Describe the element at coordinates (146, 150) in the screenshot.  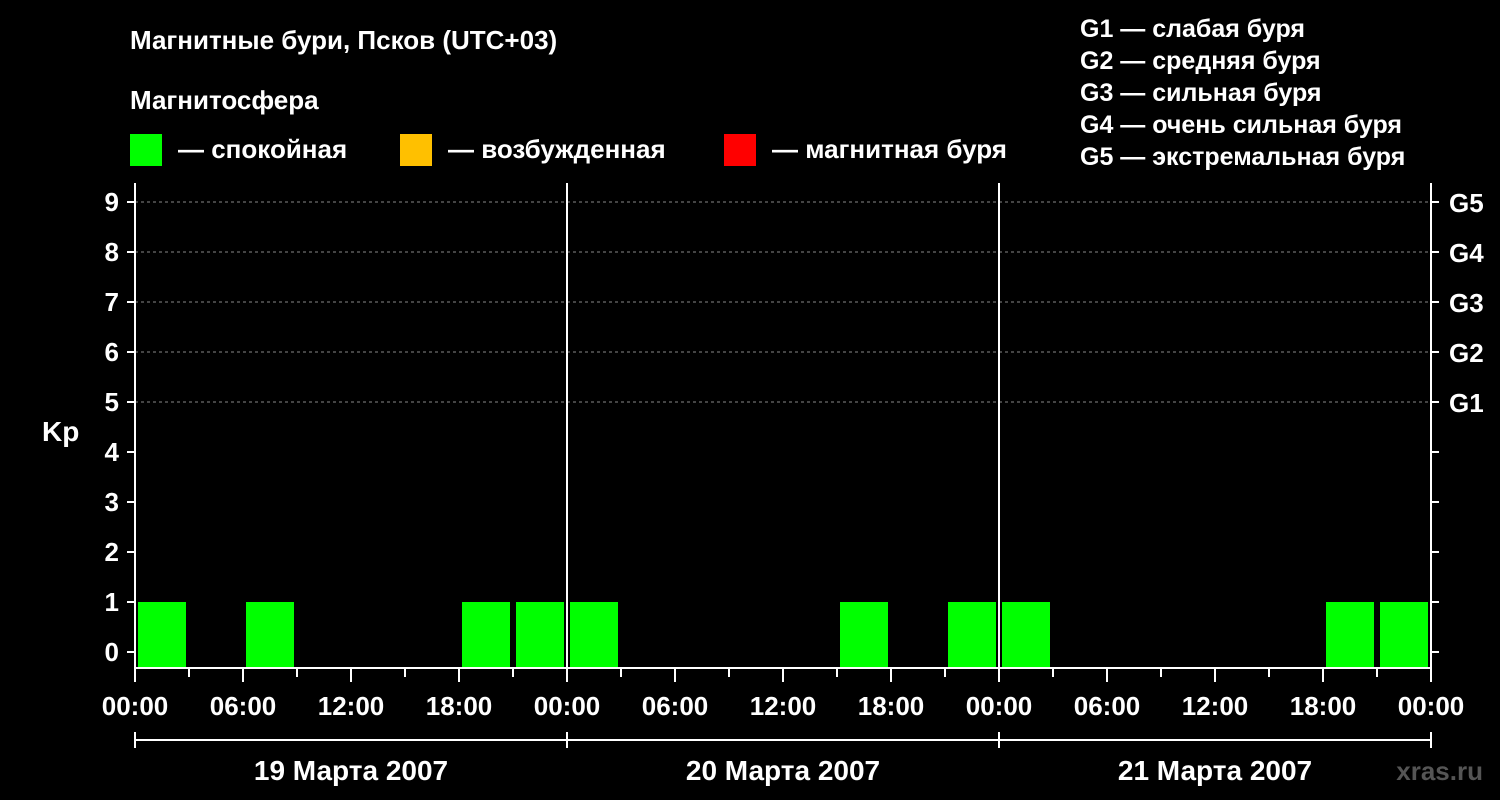
I see `legend-swatch-quiet` at that location.